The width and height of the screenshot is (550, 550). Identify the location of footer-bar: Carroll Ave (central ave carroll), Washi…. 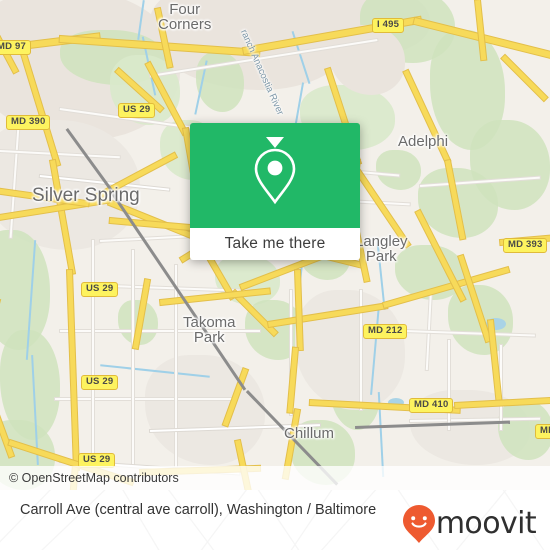
(275, 520).